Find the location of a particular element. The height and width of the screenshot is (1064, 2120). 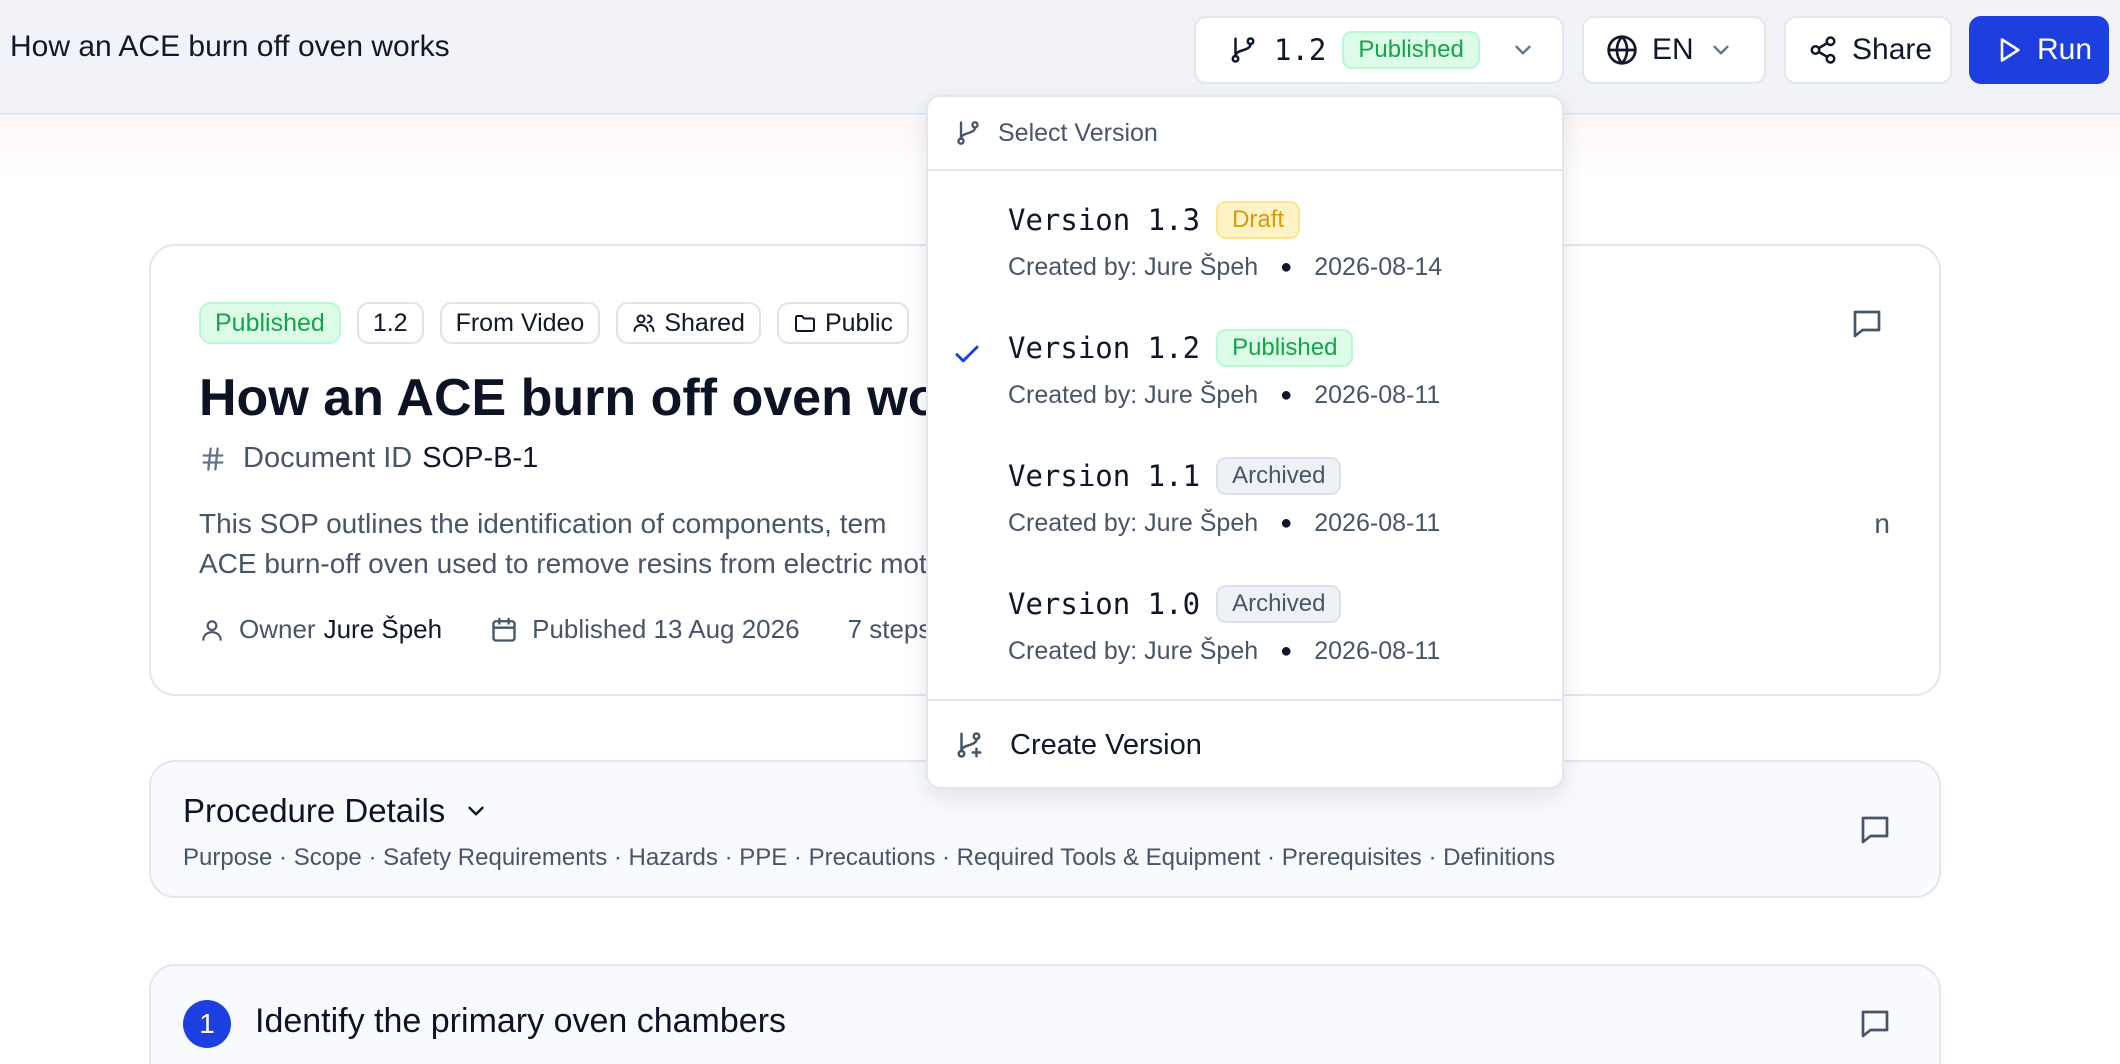

version-option-name: Version 1.3 is located at coordinates (1104, 220).